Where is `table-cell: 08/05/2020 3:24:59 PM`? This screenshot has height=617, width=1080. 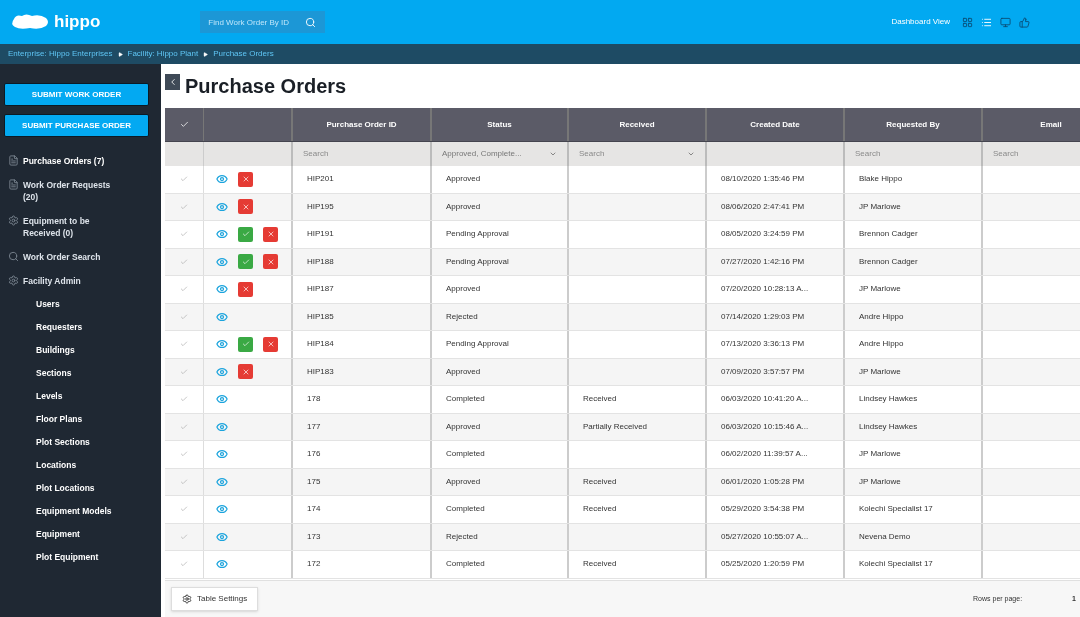
table-cell: 08/05/2020 3:24:59 PM is located at coordinates (763, 234).